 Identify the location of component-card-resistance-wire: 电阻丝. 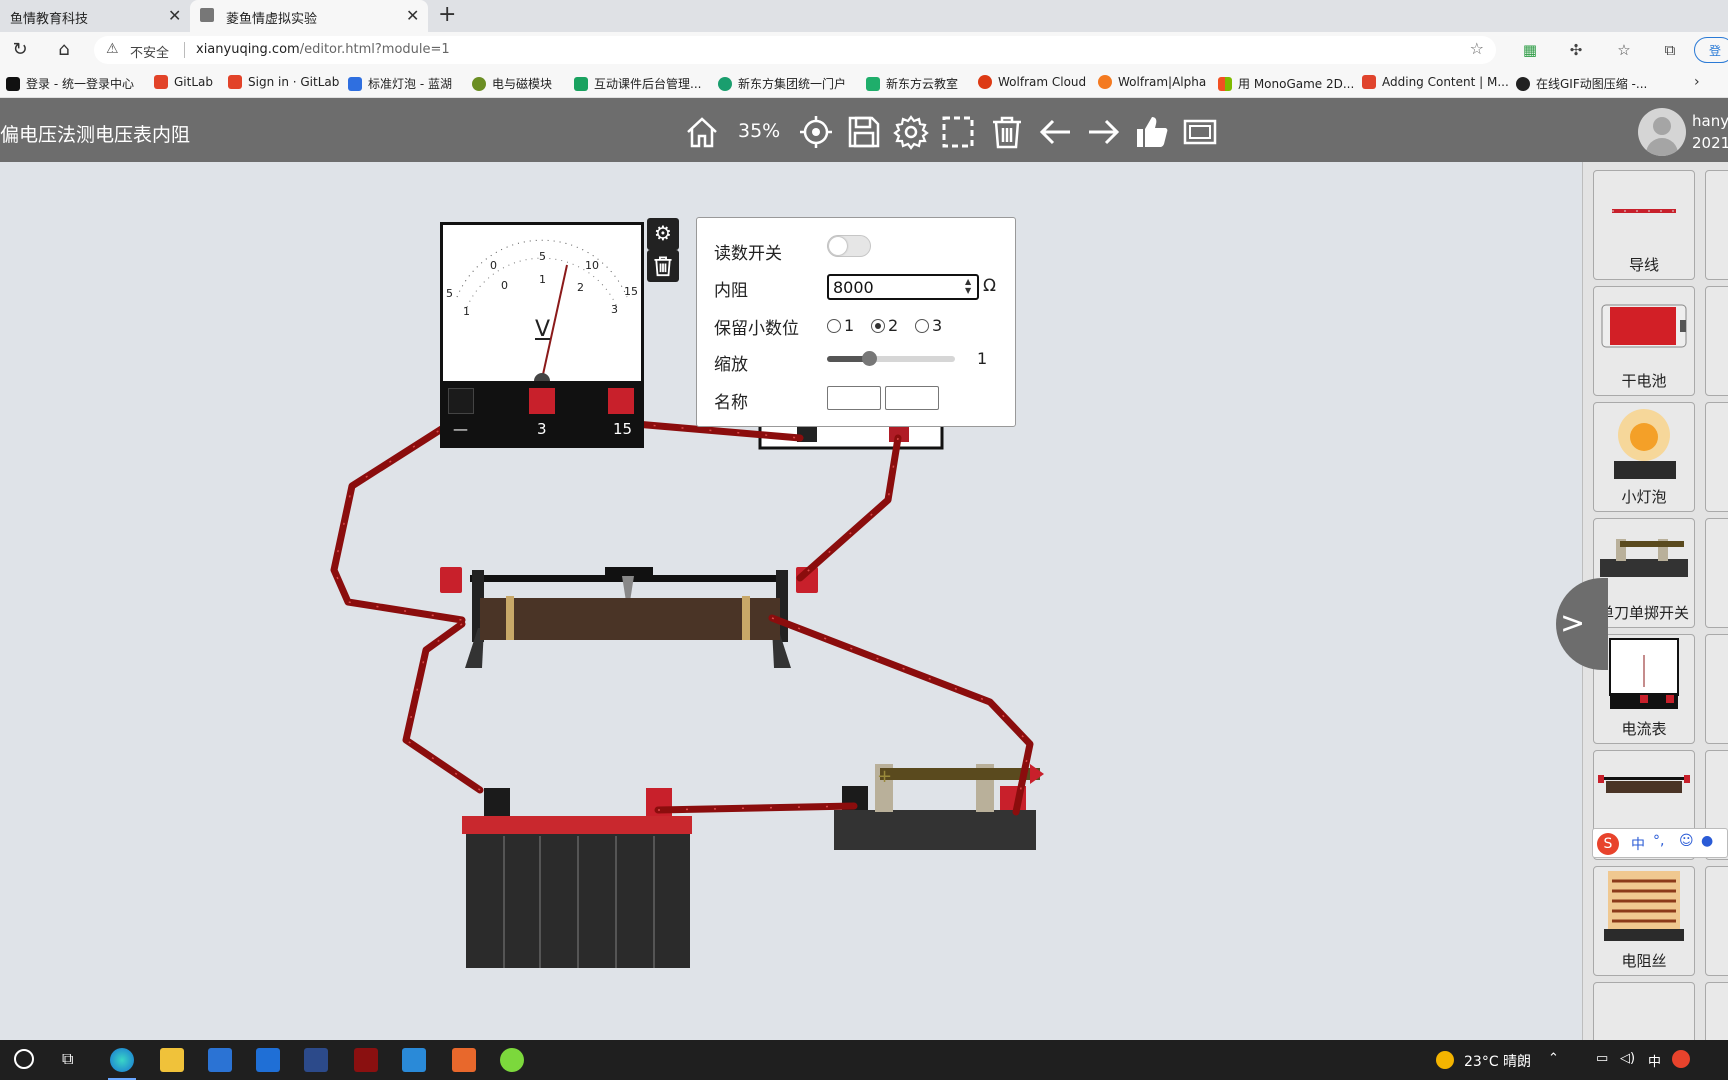
(1644, 921).